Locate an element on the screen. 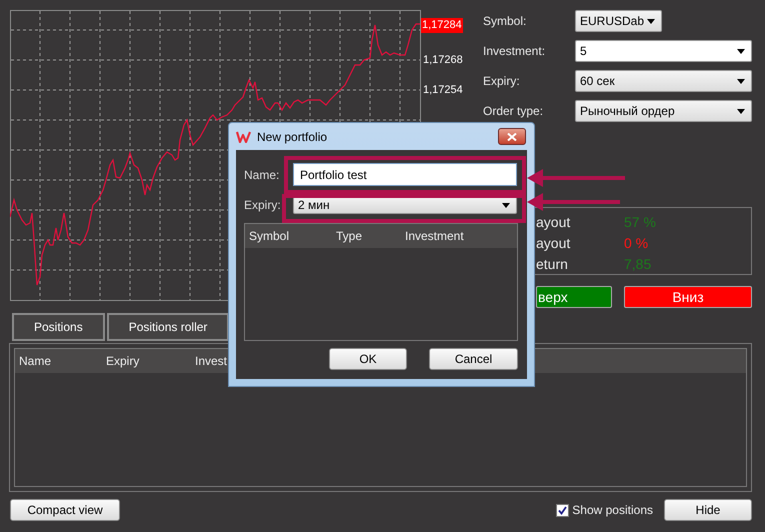  column-header: Expiry is located at coordinates (123, 361).